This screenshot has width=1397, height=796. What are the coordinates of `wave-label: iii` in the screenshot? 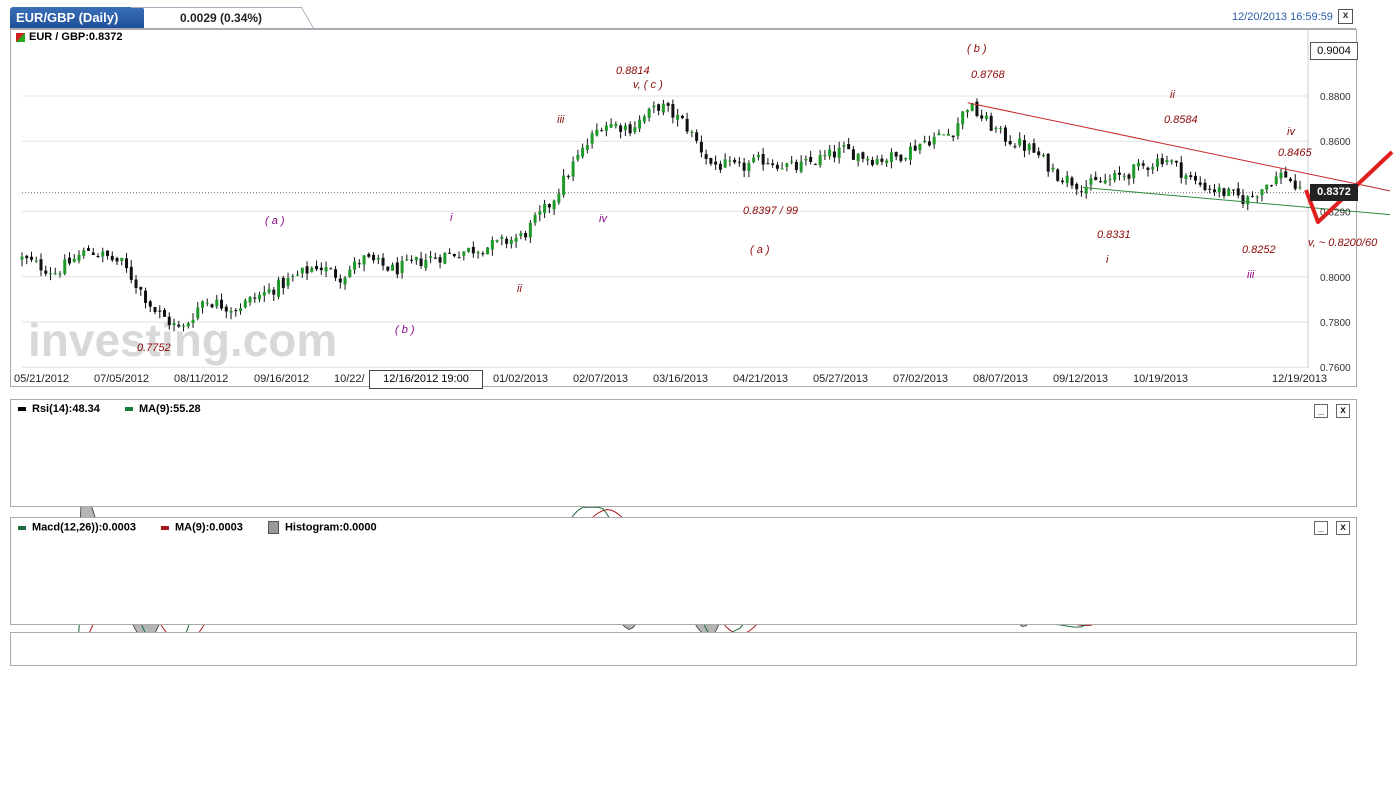 It's located at (1251, 275).